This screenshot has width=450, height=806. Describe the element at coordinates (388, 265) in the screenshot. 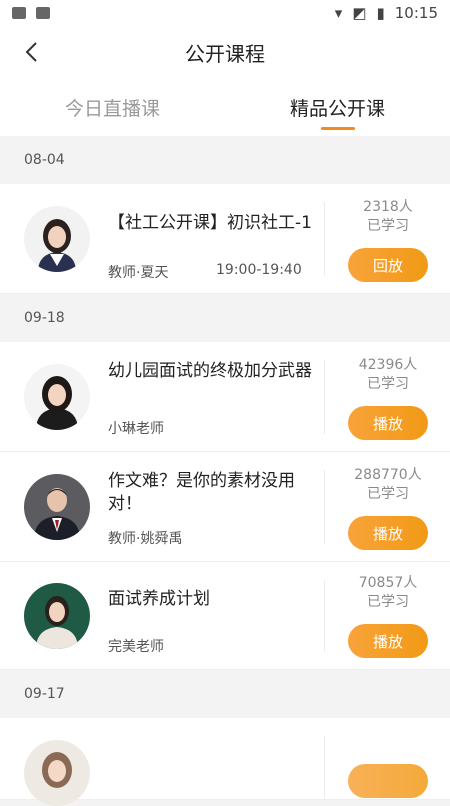

I see `replay-button: 回放` at that location.